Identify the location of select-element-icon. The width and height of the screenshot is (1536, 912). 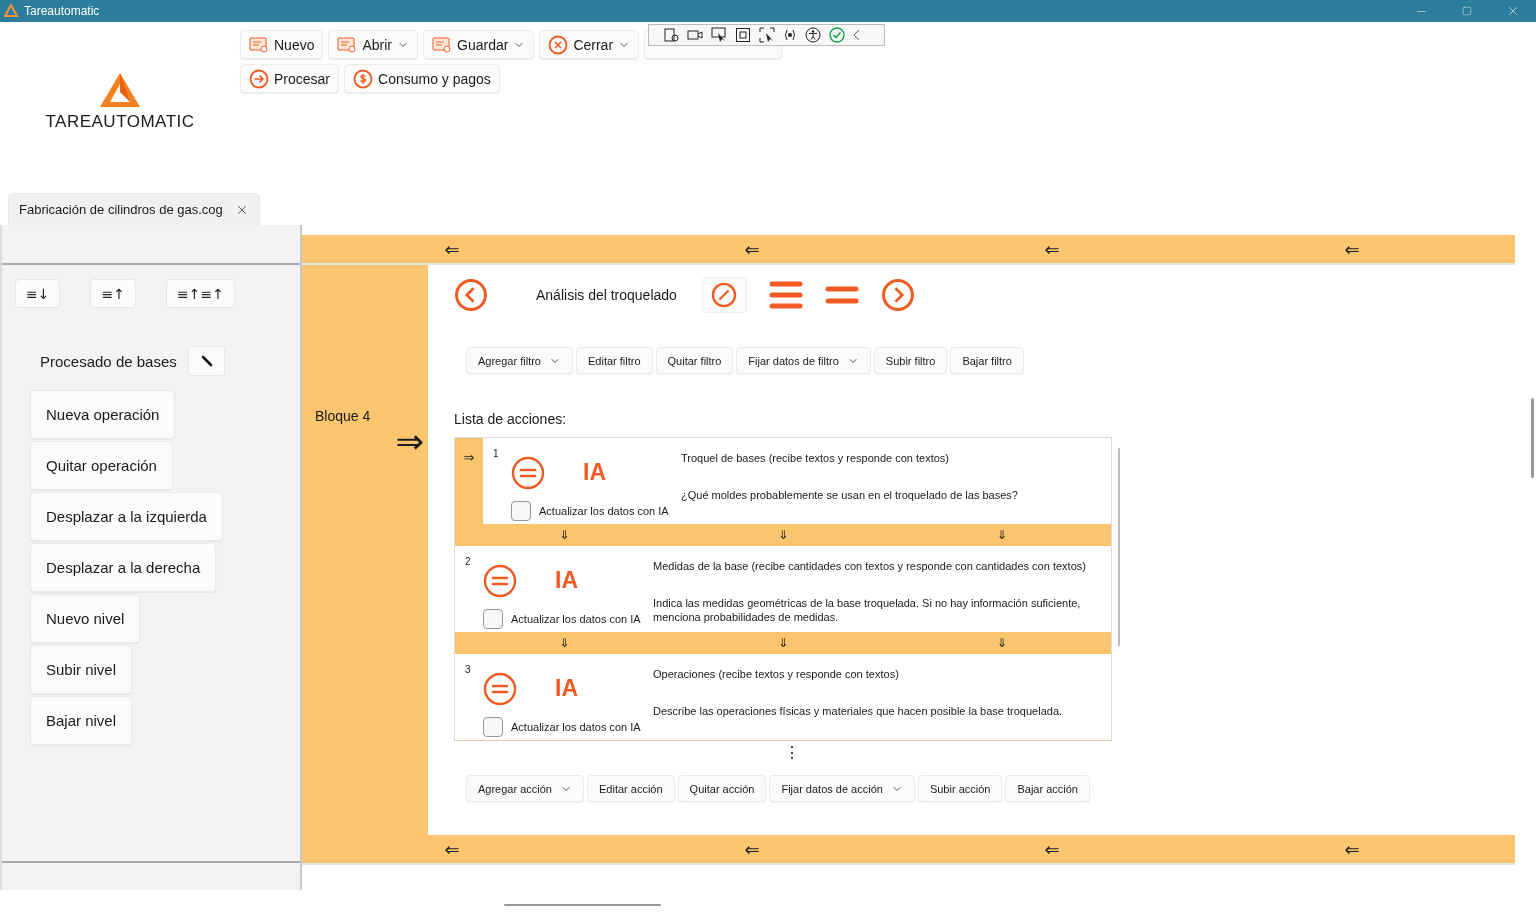
(719, 35).